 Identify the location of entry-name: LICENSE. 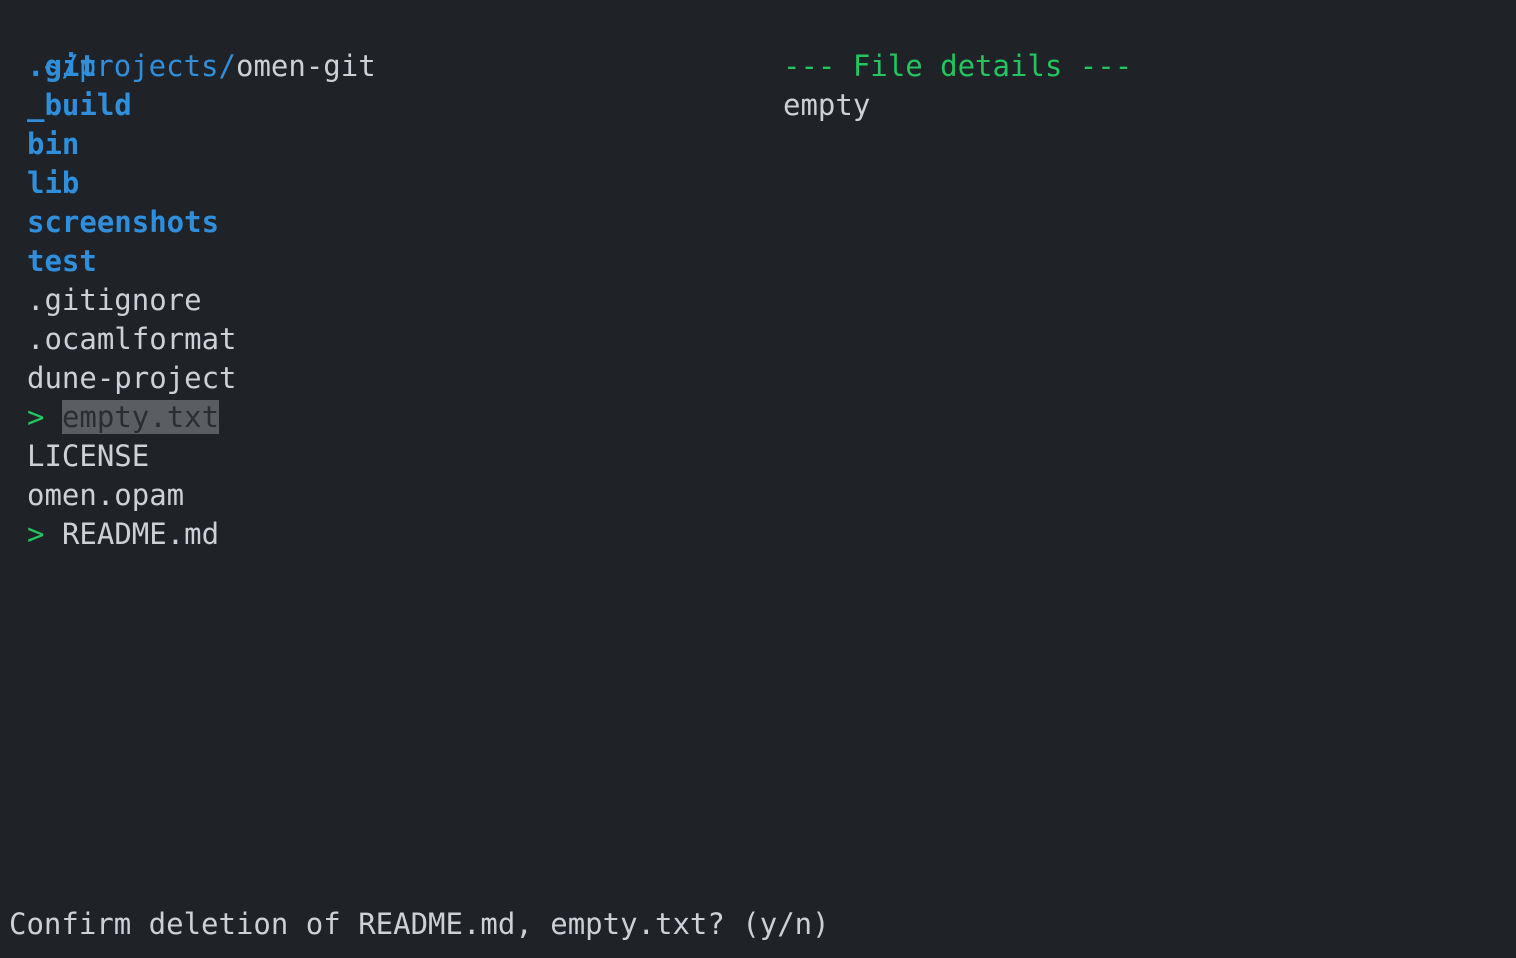
(88, 456).